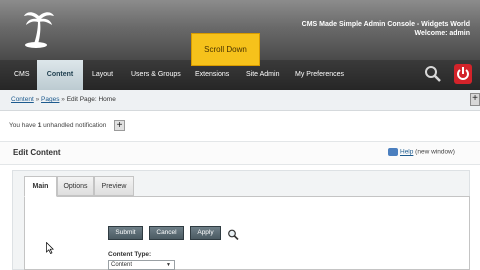 The width and height of the screenshot is (480, 270). I want to click on notification-prefix: You have, so click(23, 125).